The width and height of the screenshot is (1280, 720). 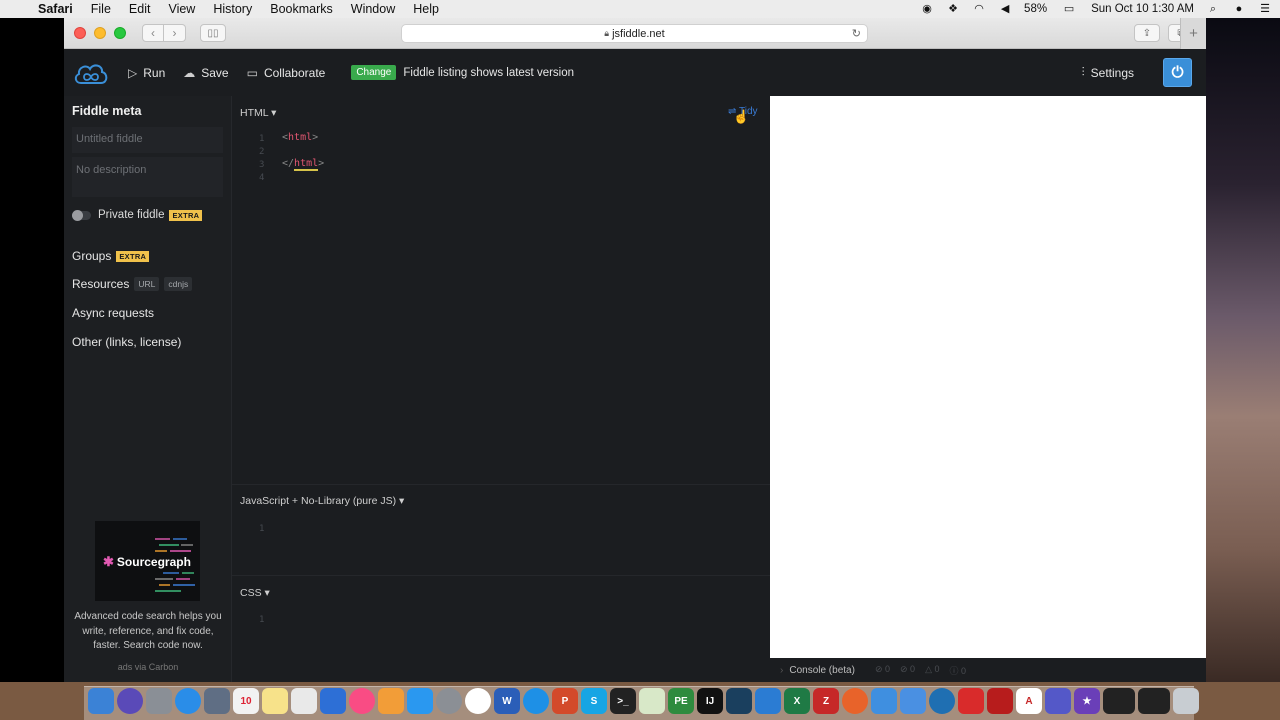 What do you see at coordinates (81, 215) in the screenshot?
I see `private-fiddle-toggle` at bounding box center [81, 215].